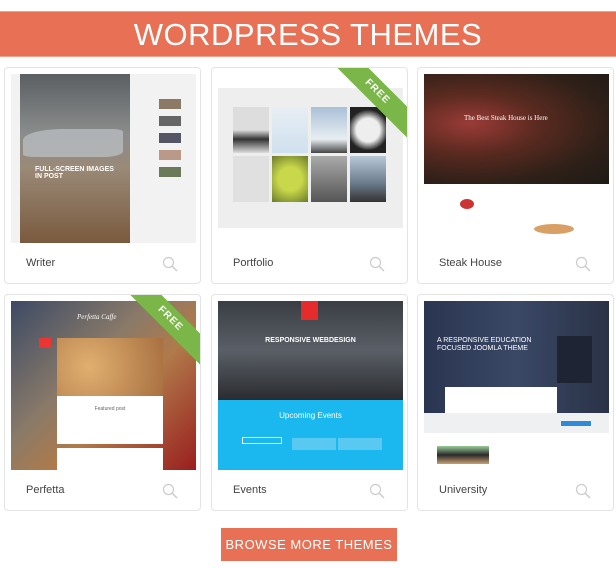  I want to click on preview-logo-text: Perfetta Caffe, so click(97, 317).